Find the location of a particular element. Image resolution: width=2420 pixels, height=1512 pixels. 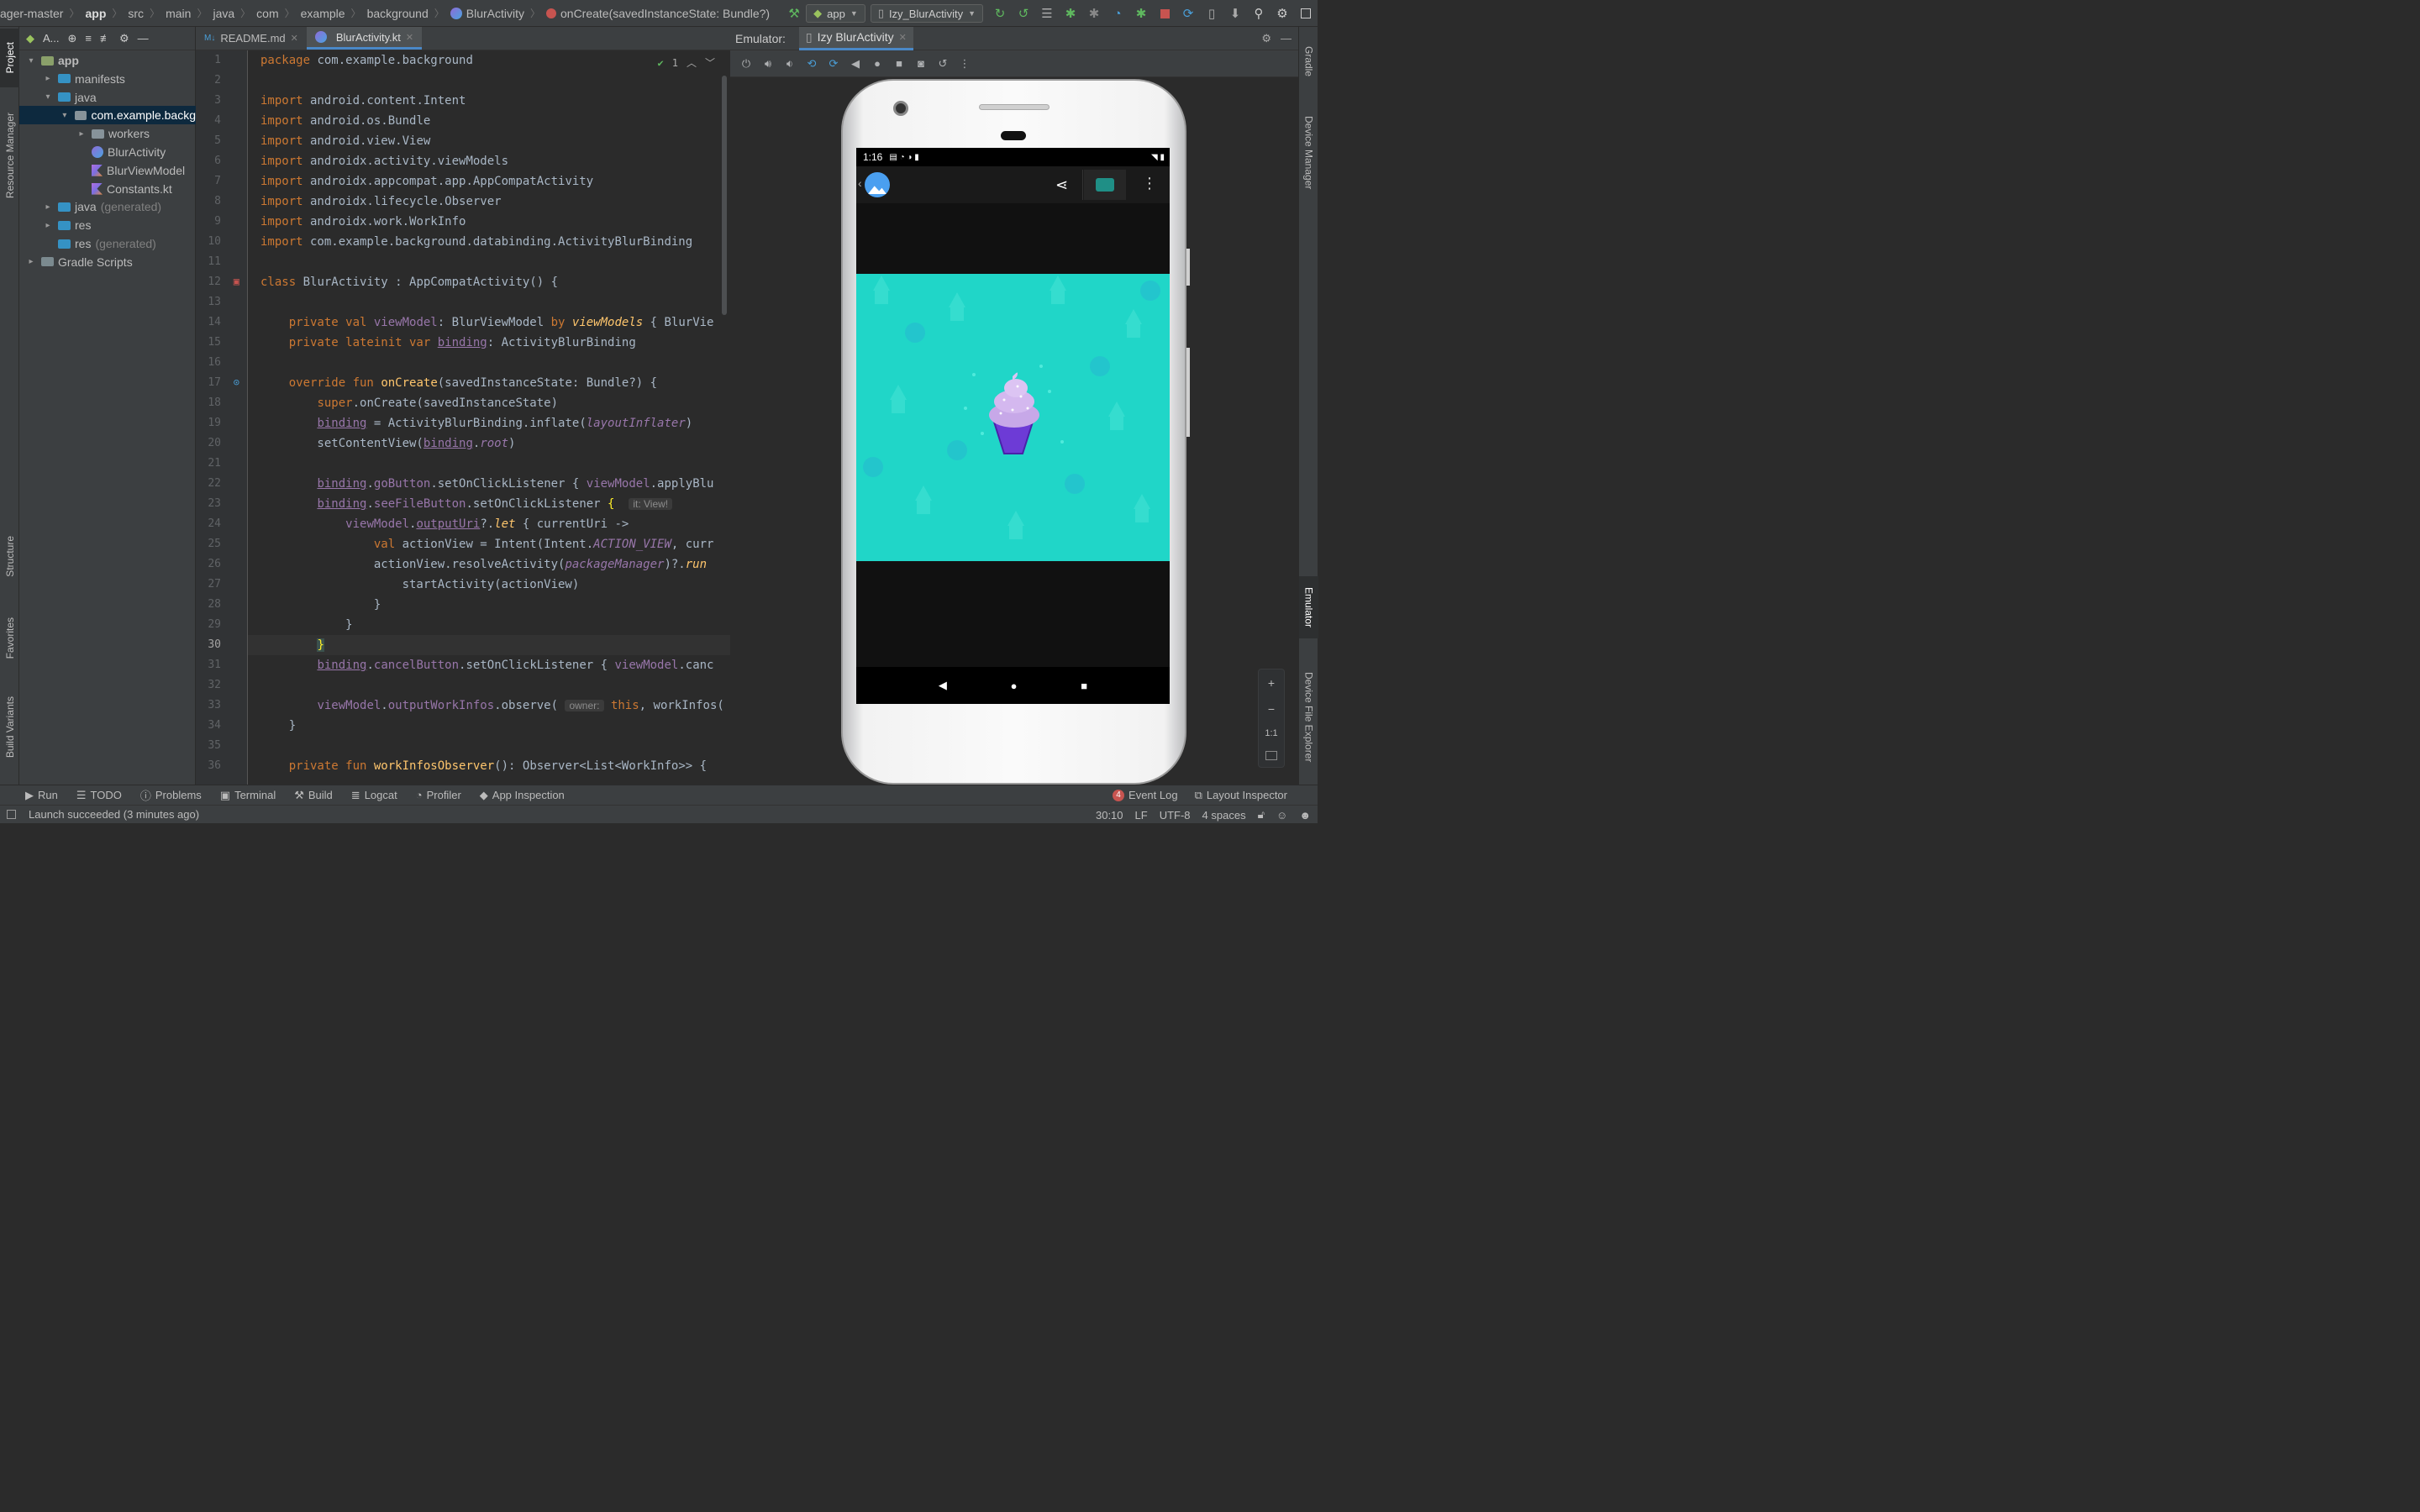

home-icon: ● is located at coordinates (877, 63).